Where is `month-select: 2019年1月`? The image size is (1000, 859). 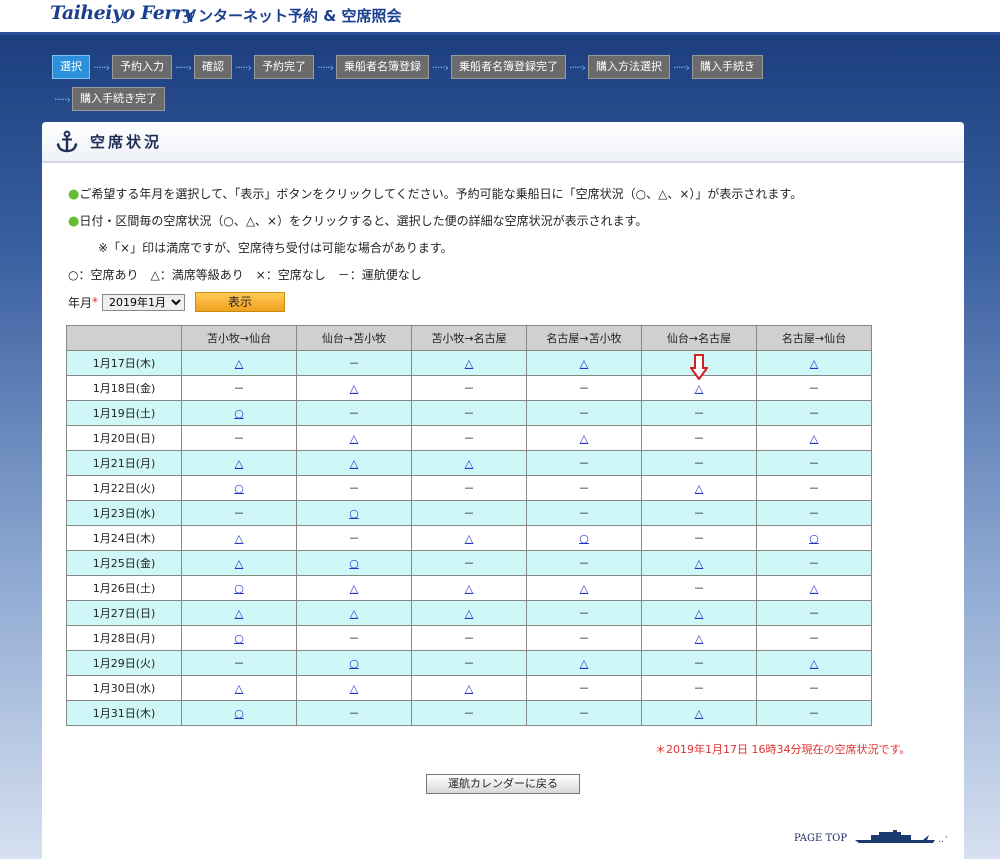 month-select: 2019年1月 is located at coordinates (144, 302).